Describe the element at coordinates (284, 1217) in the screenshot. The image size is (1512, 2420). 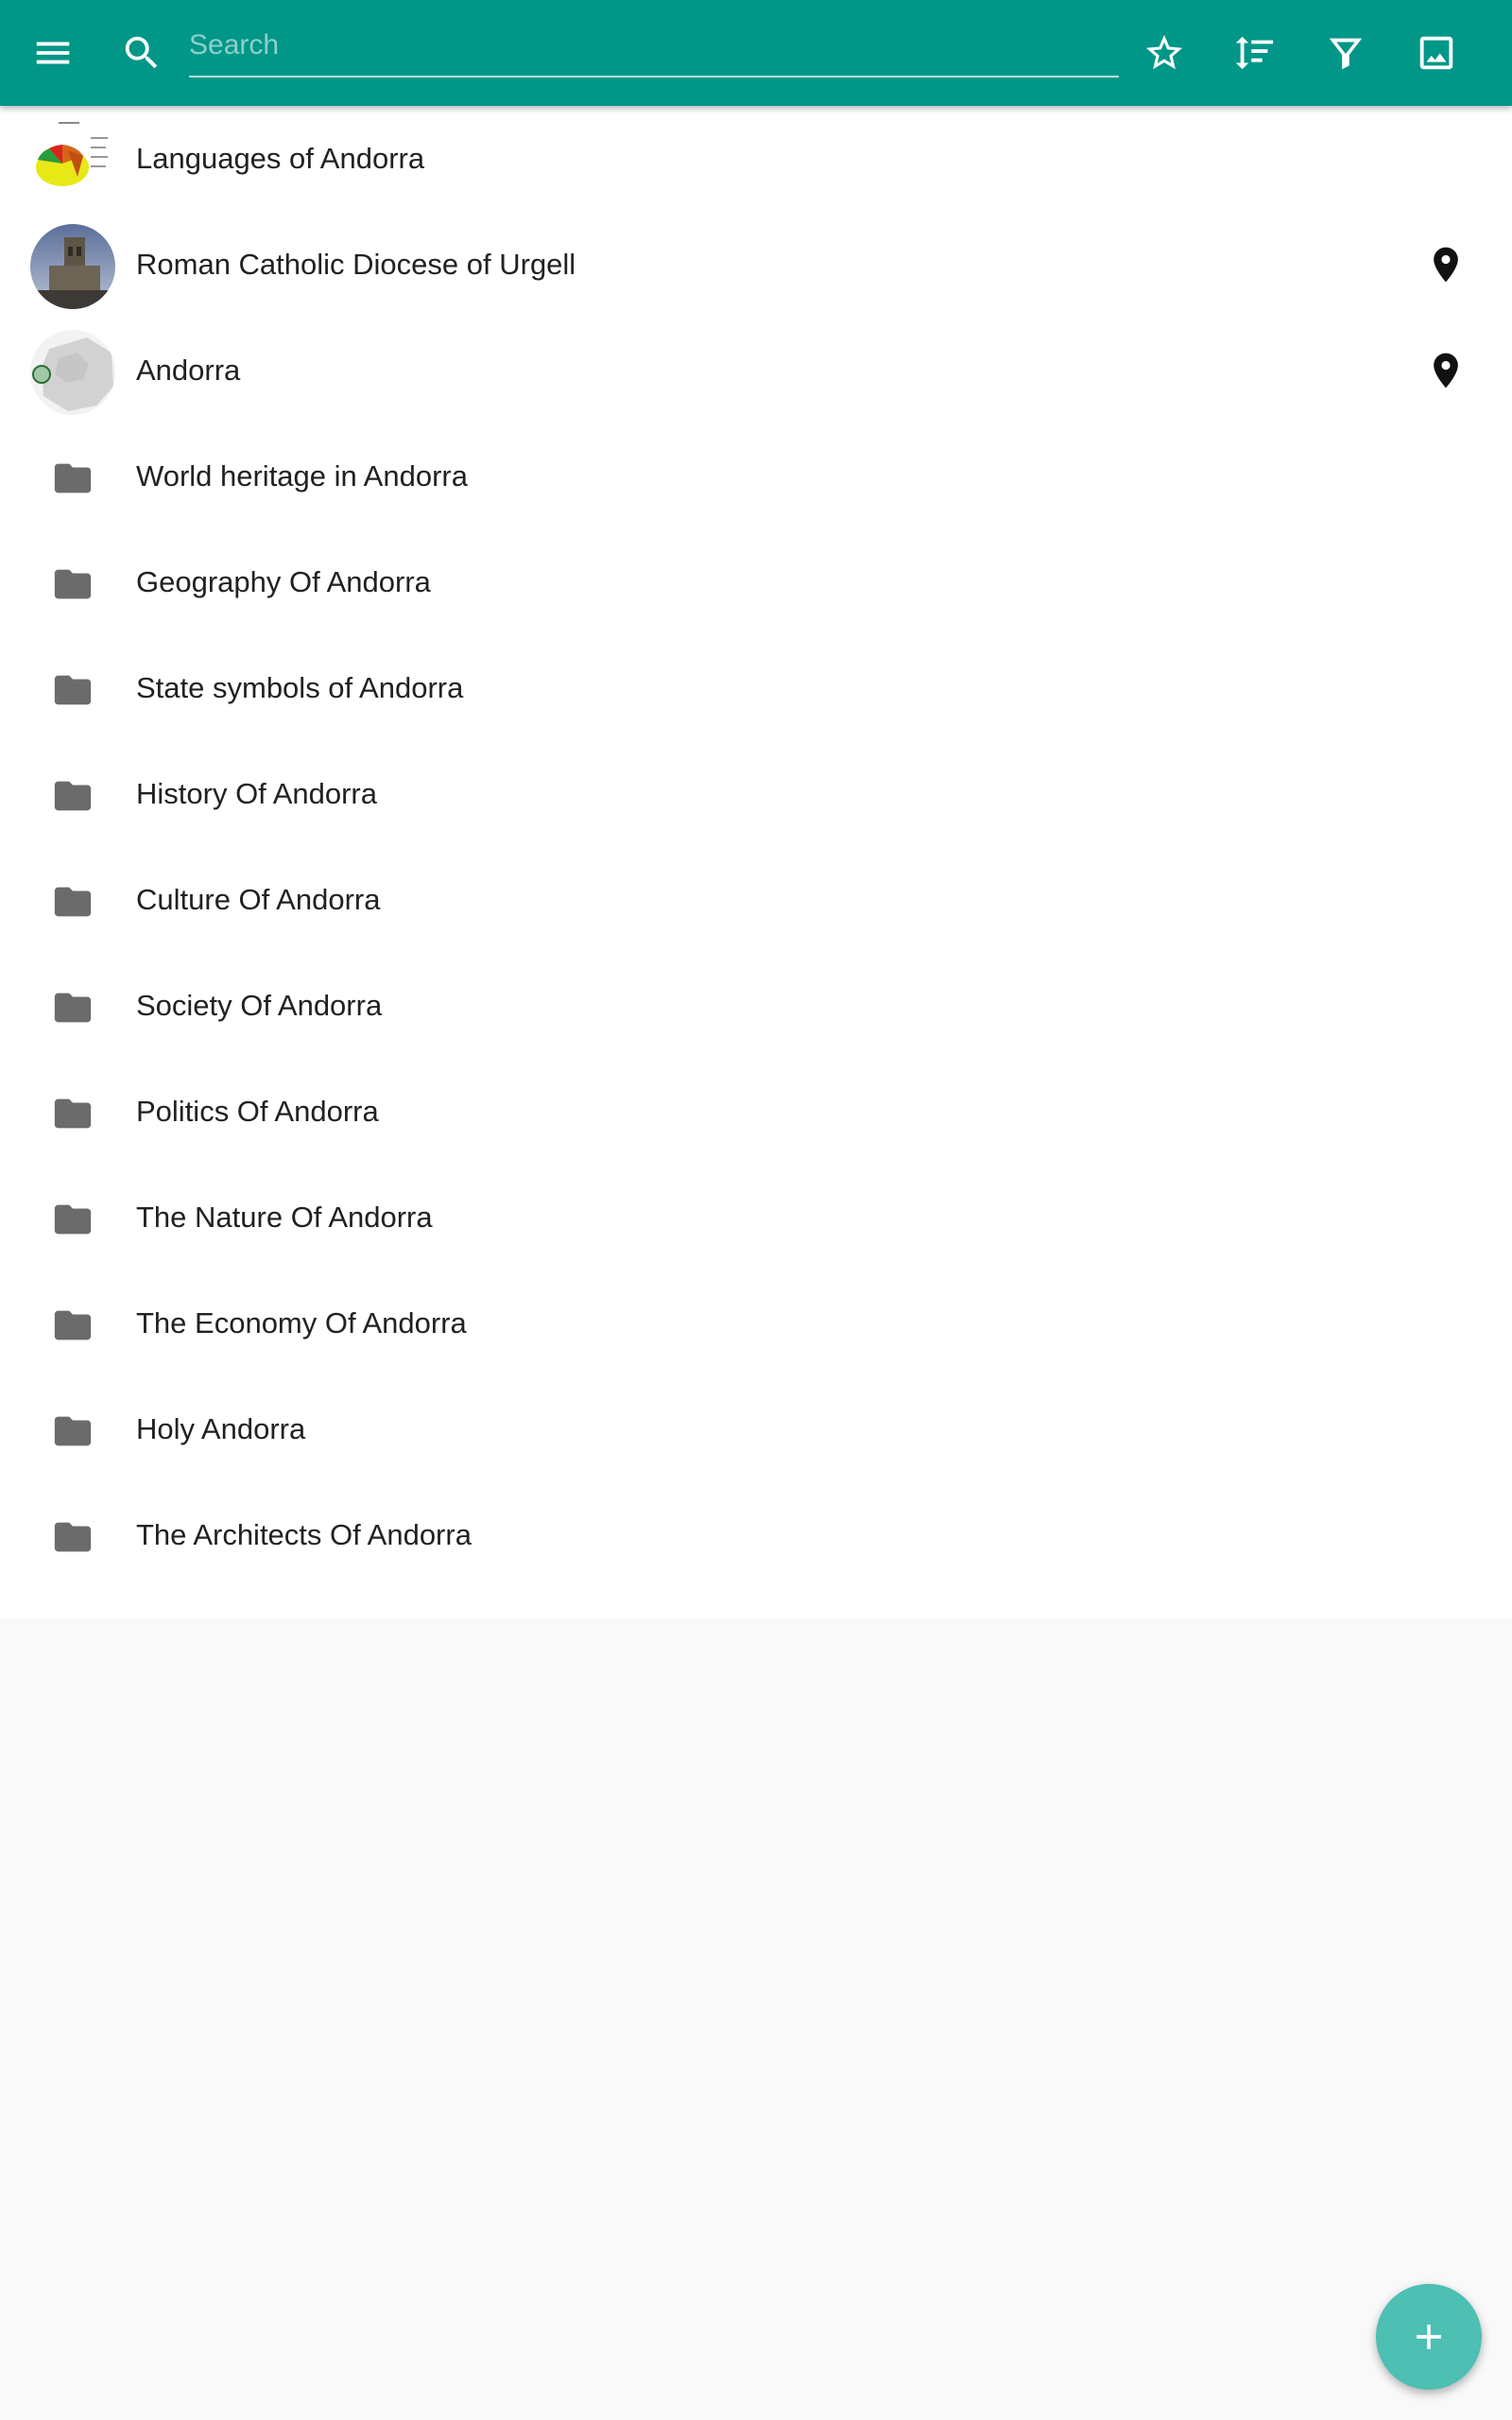
I see `item-label: The Nature Of Andorra` at that location.